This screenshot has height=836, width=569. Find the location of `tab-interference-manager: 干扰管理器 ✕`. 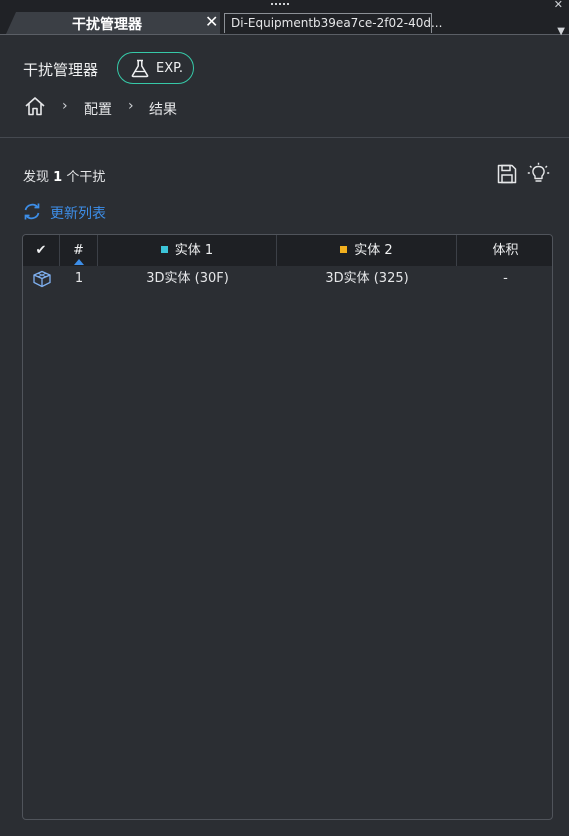

tab-interference-manager: 干扰管理器 ✕ is located at coordinates (113, 23).